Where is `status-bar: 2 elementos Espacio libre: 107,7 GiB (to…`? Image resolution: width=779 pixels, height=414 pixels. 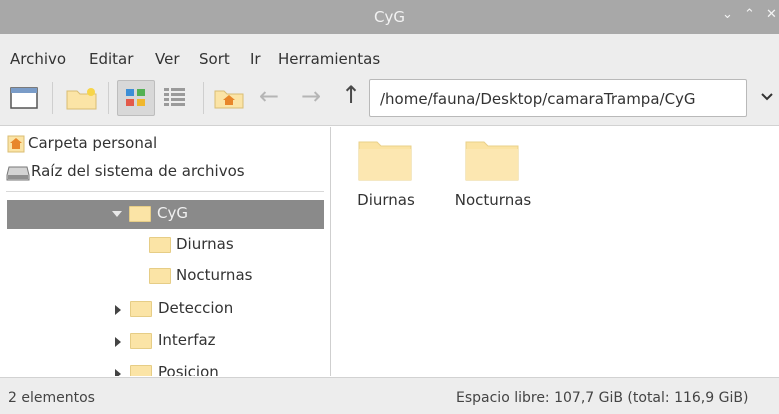 status-bar: 2 elementos Espacio libre: 107,7 GiB (to… is located at coordinates (389, 395).